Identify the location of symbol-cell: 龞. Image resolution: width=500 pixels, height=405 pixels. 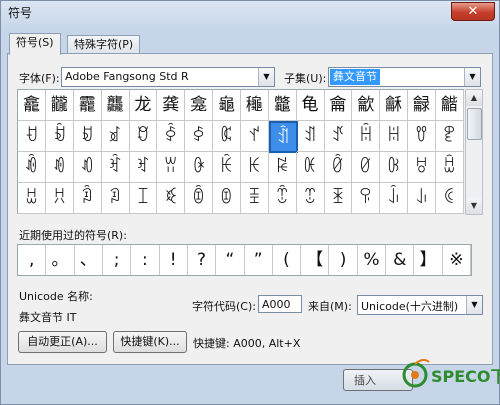
(282, 105).